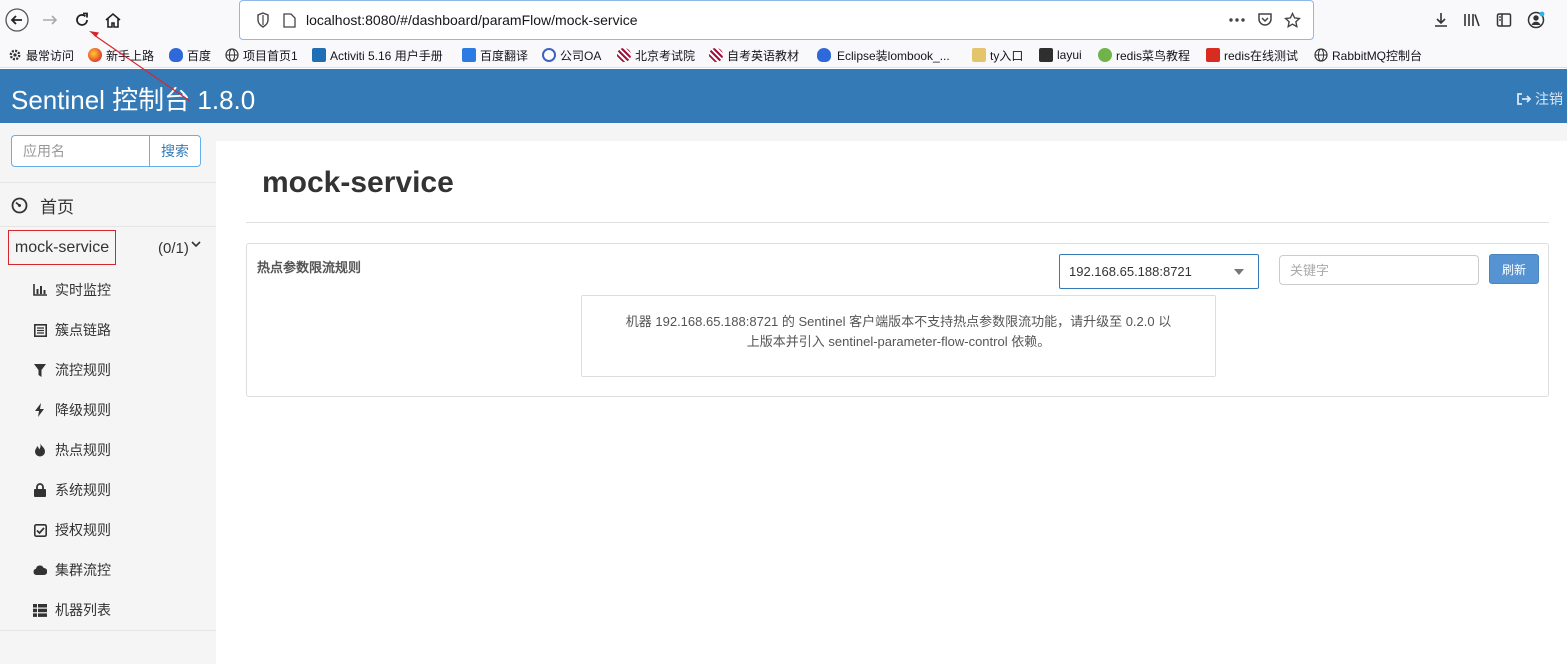  What do you see at coordinates (1239, 272) in the screenshot?
I see `caret-down-icon` at bounding box center [1239, 272].